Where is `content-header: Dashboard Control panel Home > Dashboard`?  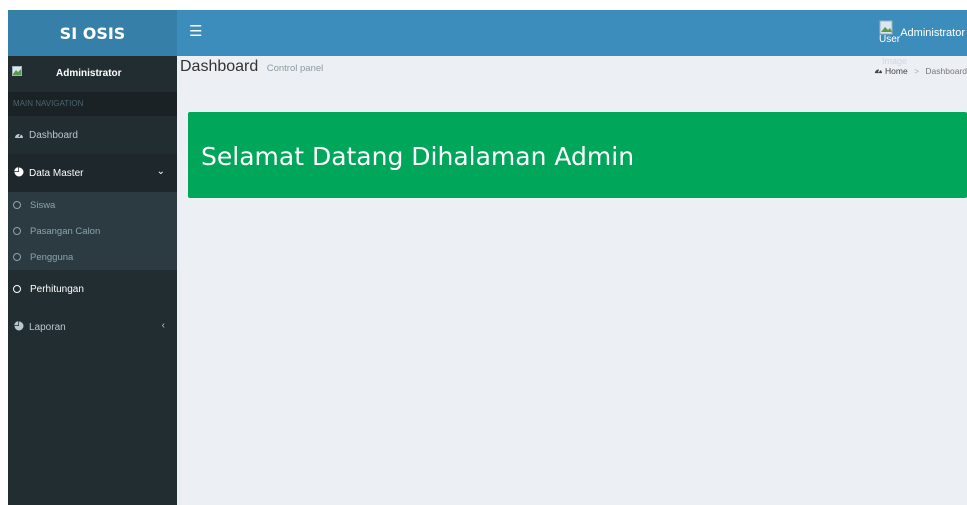 content-header: Dashboard Control panel Home > Dashboard is located at coordinates (573, 71).